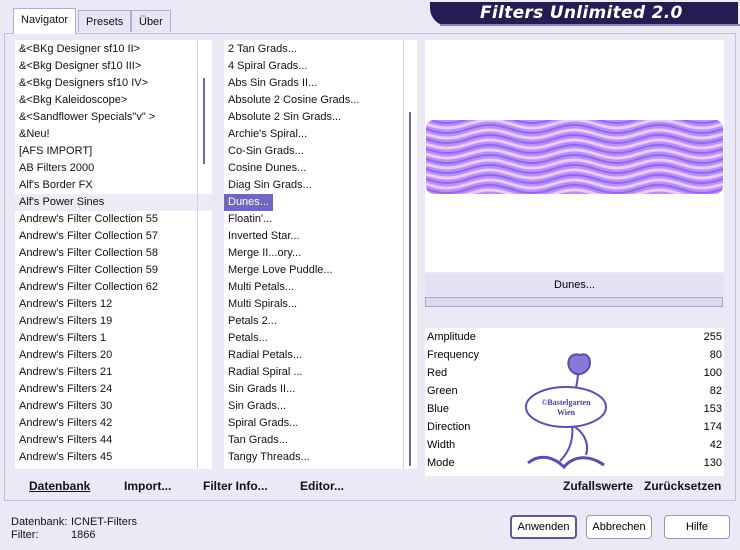 The width and height of the screenshot is (740, 550). I want to click on tab-ueber: Über, so click(151, 21).